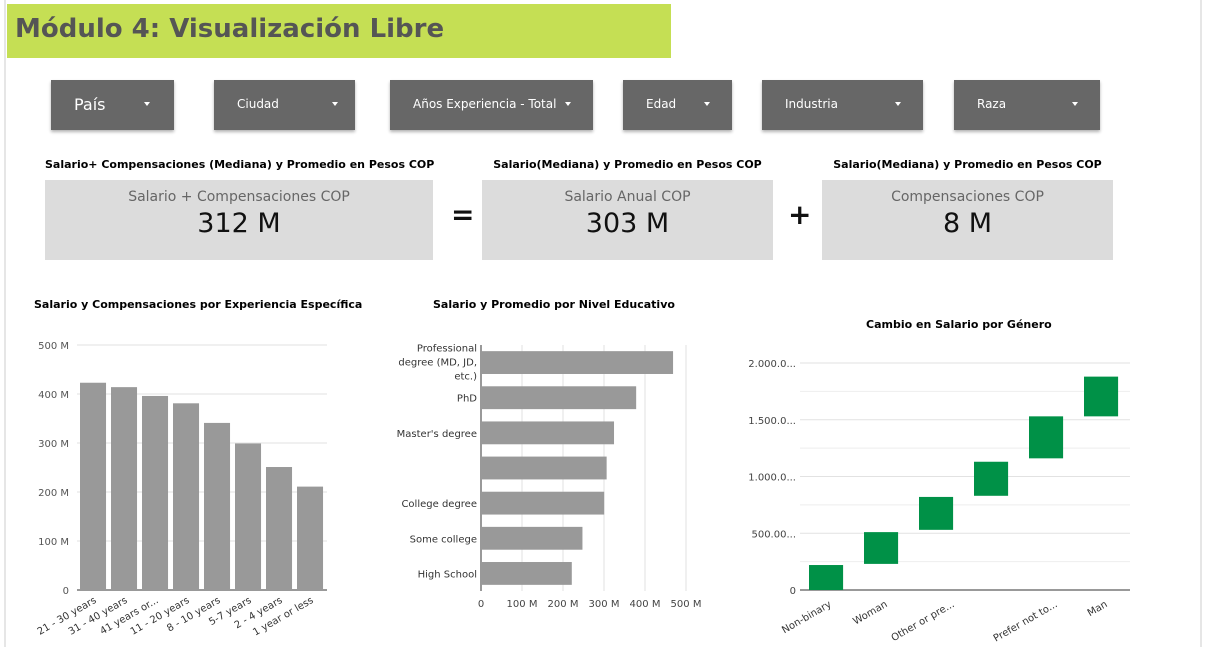 Image resolution: width=1206 pixels, height=647 pixels. I want to click on filter-ciudad: Ciudad, so click(284, 105).